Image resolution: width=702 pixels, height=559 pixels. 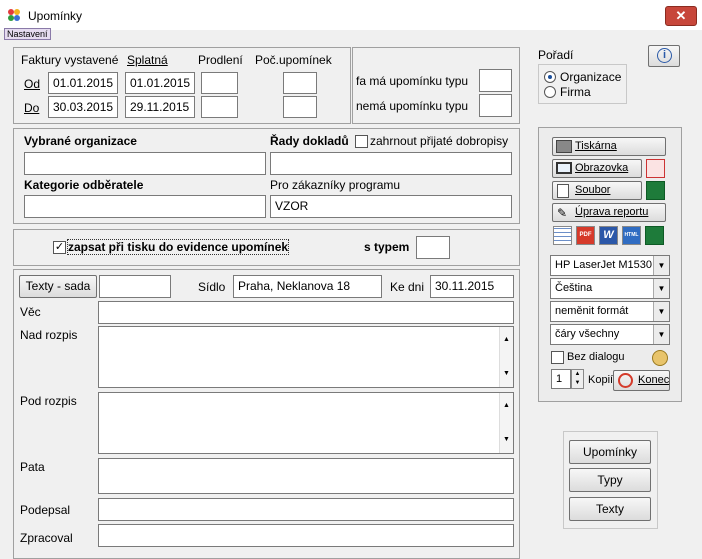 What do you see at coordinates (83, 107) in the screenshot?
I see `invoice-to-field: 30.03.2015` at bounding box center [83, 107].